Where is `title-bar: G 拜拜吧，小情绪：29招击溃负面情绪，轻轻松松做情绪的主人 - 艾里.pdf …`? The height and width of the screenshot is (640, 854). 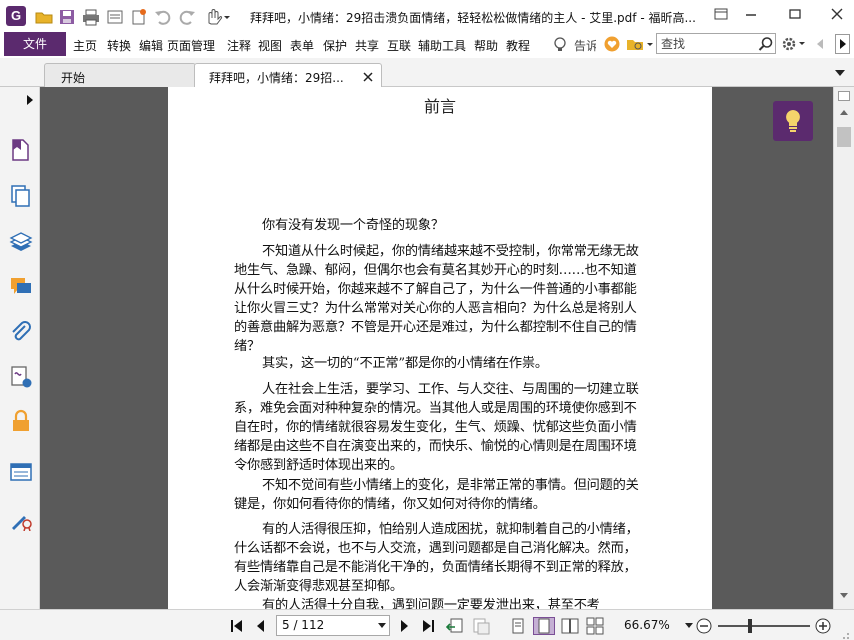 title-bar: G 拜拜吧，小情绪：29招击溃负面情绪，轻轻松松做情绪的主人 - 艾里.pdf … is located at coordinates (427, 16).